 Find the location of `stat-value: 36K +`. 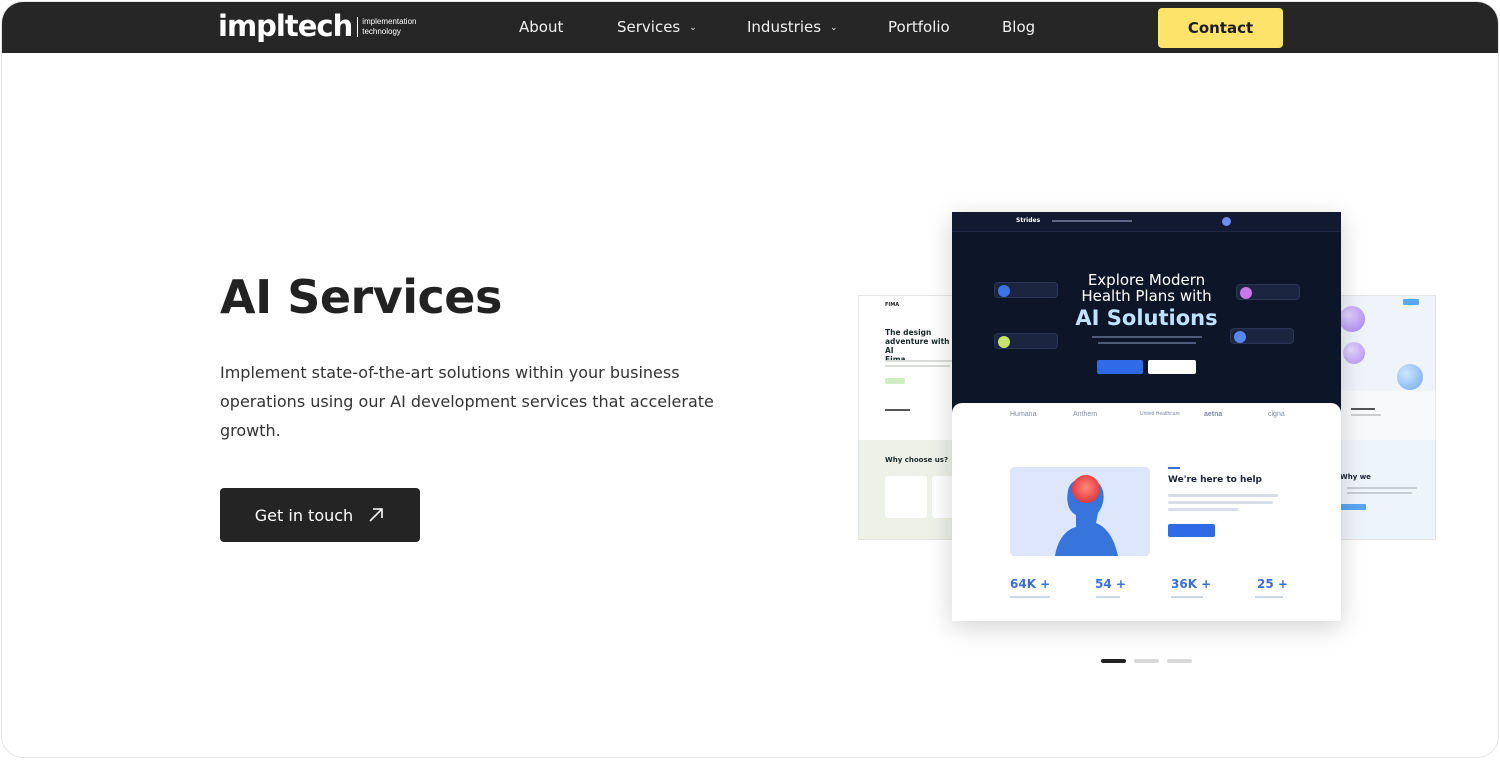

stat-value: 36K + is located at coordinates (1191, 584).